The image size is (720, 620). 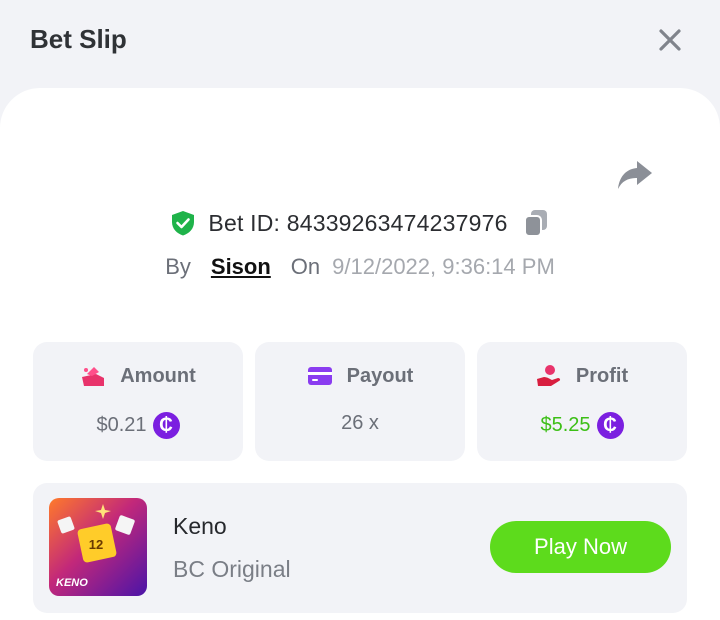 I want to click on payout-card: Payout 26 x, so click(x=360, y=401).